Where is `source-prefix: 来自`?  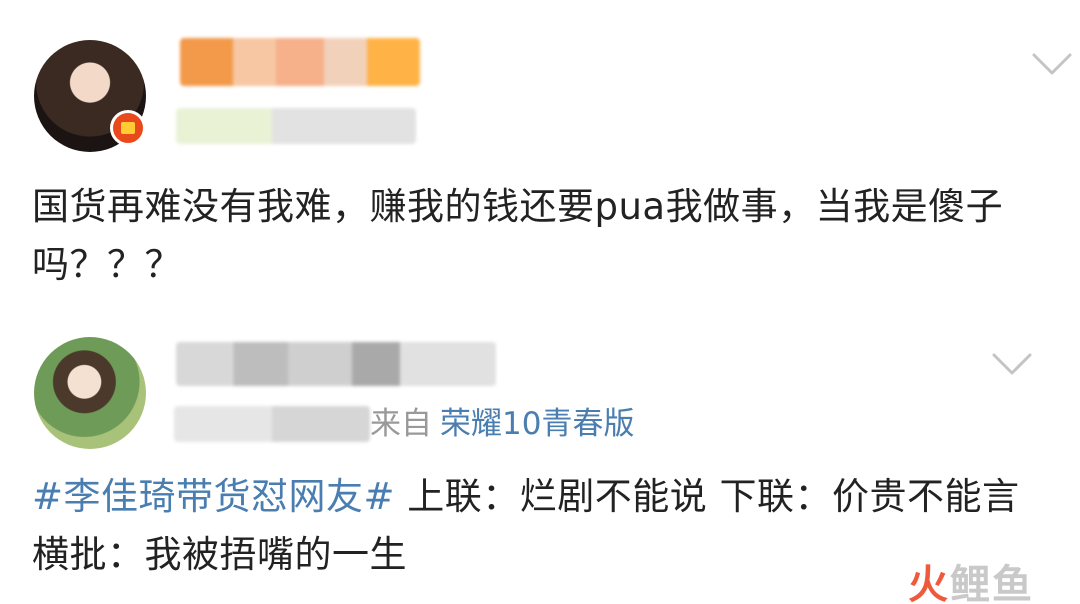
source-prefix: 来自 is located at coordinates (401, 424).